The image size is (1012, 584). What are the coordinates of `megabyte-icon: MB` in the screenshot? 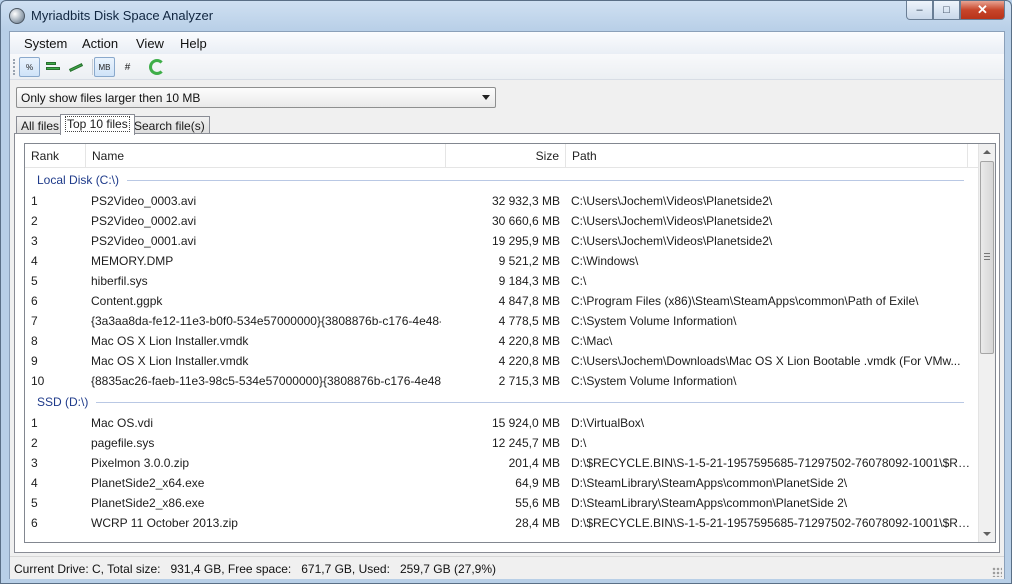 It's located at (104, 67).